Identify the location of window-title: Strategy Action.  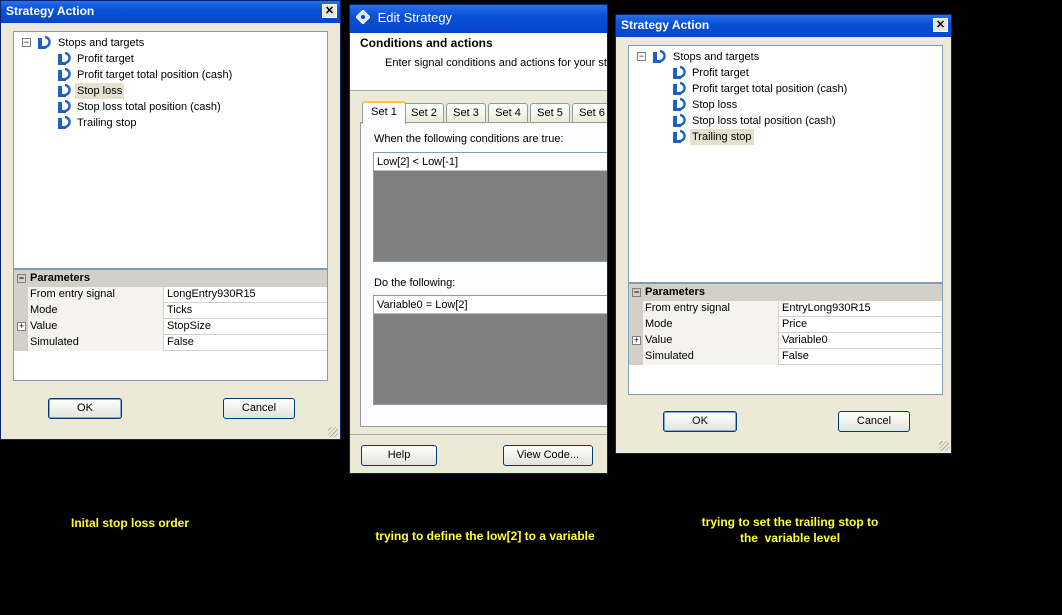
(50, 11).